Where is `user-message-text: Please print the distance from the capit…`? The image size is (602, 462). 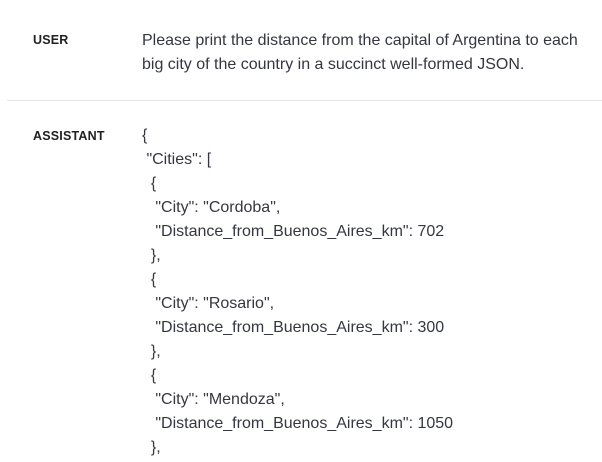
user-message-text: Please print the distance from the capit… is located at coordinates (360, 52).